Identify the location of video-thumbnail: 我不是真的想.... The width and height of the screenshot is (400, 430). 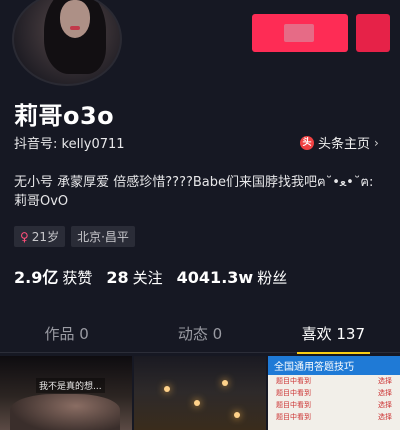
(66, 393).